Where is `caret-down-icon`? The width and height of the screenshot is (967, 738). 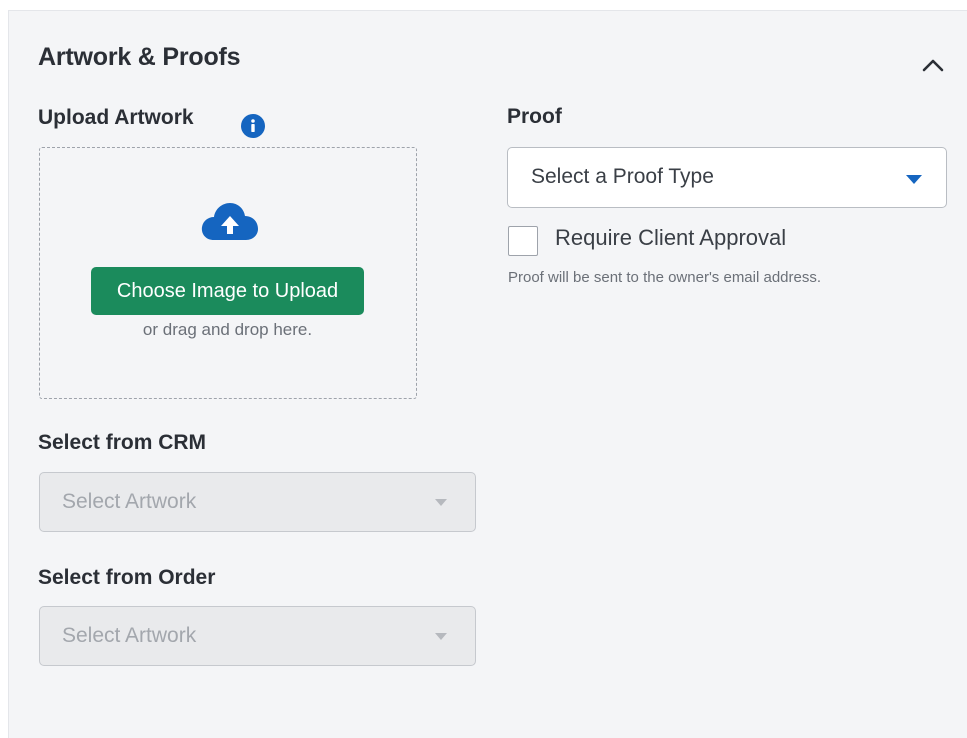 caret-down-icon is located at coordinates (914, 179).